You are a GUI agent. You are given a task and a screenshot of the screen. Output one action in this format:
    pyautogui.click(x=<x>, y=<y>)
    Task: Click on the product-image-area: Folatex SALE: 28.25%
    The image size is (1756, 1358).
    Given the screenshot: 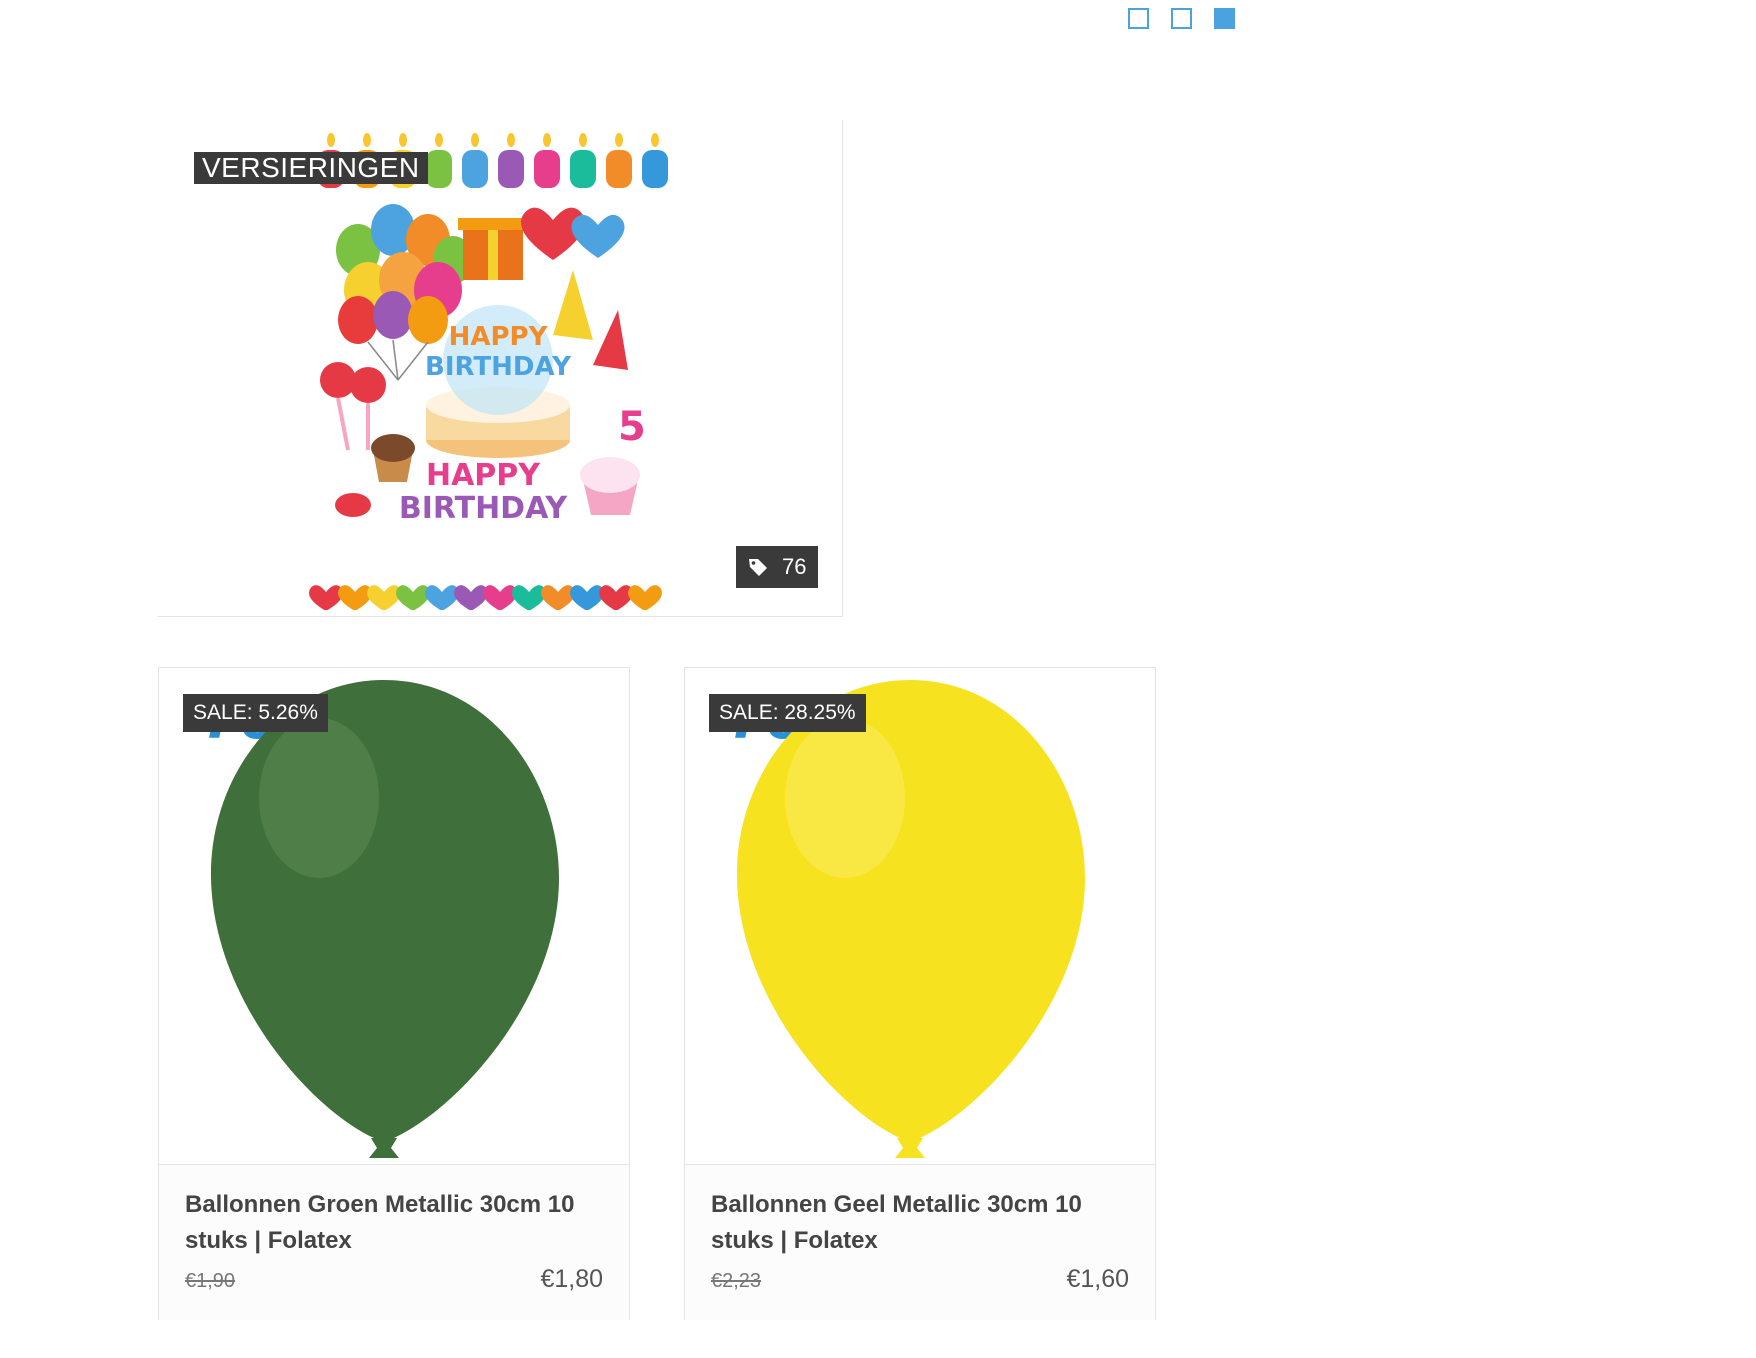 What is the action you would take?
    pyautogui.click(x=920, y=916)
    